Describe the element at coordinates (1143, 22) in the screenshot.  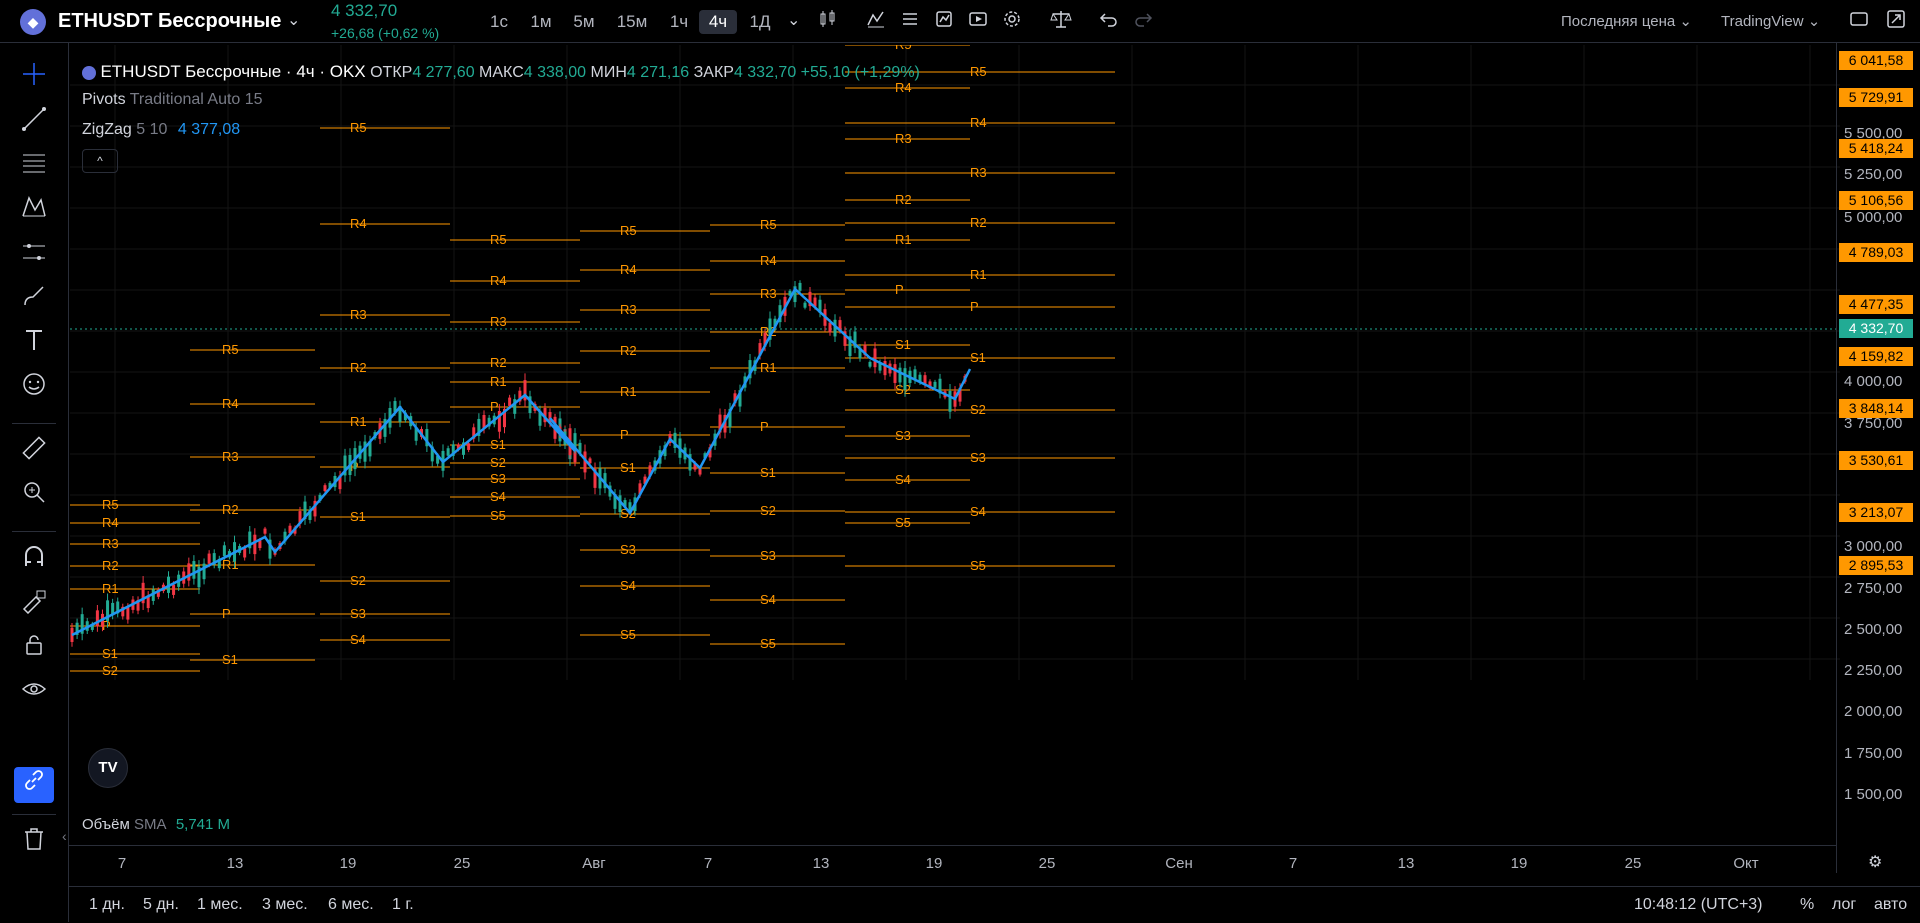
I see `redo-icon` at that location.